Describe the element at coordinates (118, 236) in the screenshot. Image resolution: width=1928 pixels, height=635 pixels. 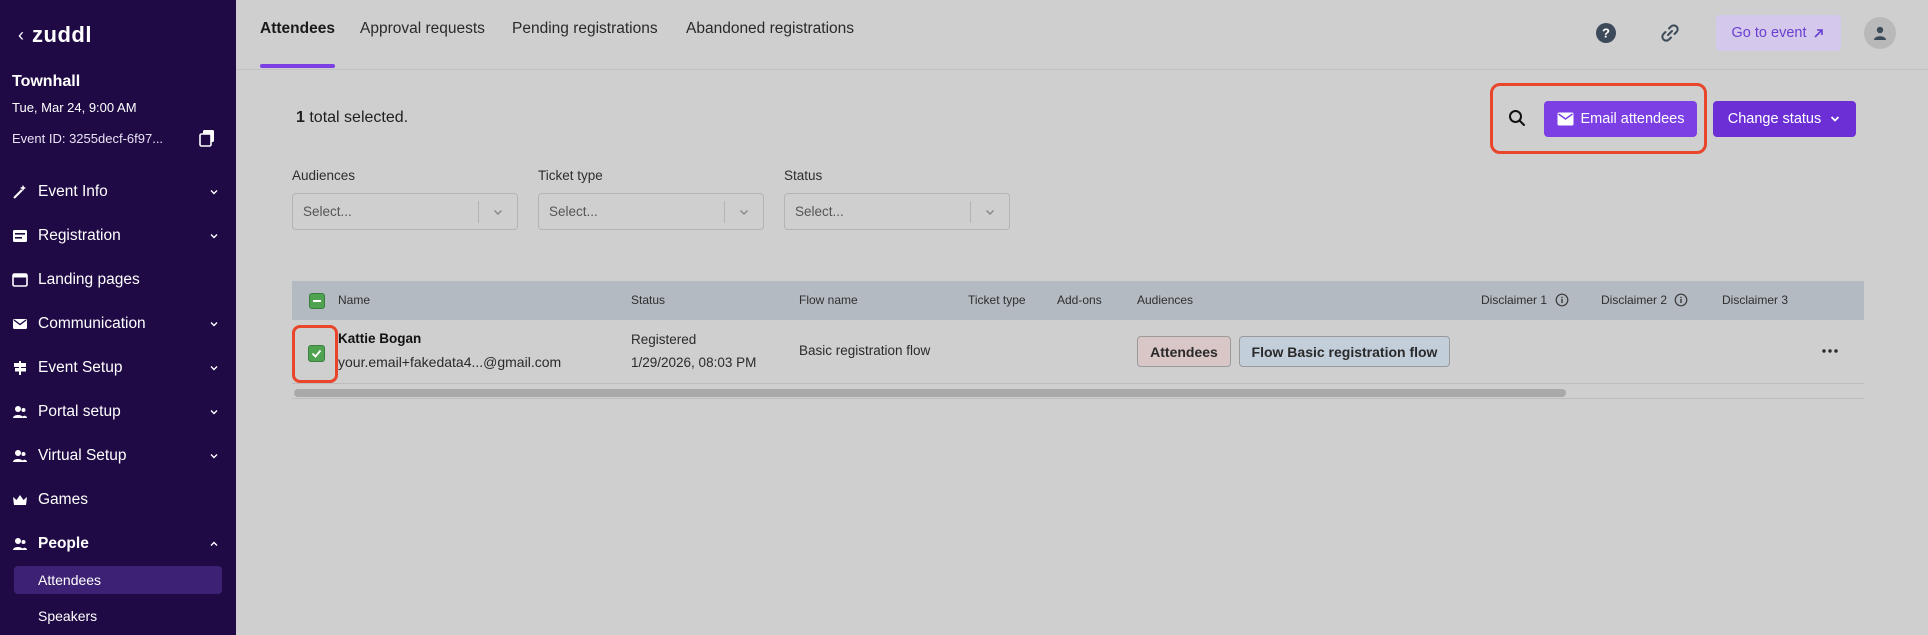
I see `sidebar-item-registration: Registration` at that location.